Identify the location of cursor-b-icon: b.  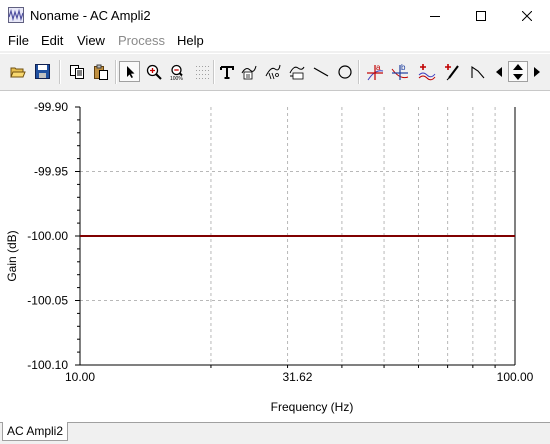
(399, 71).